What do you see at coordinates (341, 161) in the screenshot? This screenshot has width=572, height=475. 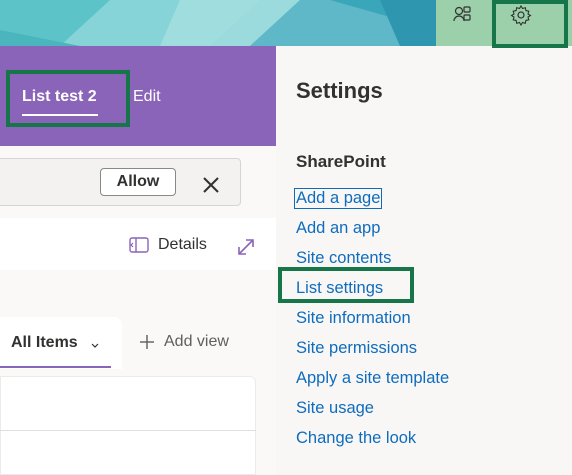 I see `sharepoint-section-heading: SharePoint` at bounding box center [341, 161].